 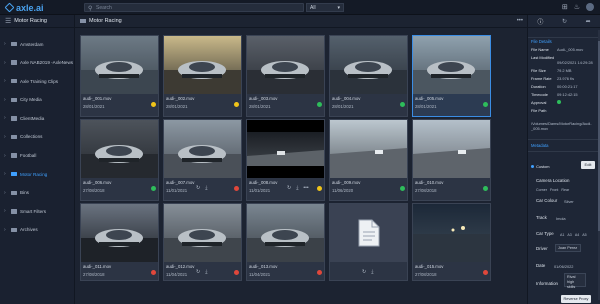 What do you see at coordinates (203, 190) in the screenshot?
I see `tile-meta: audi-_007.mov 11/01/2021 ↻ ⤓` at bounding box center [203, 190].